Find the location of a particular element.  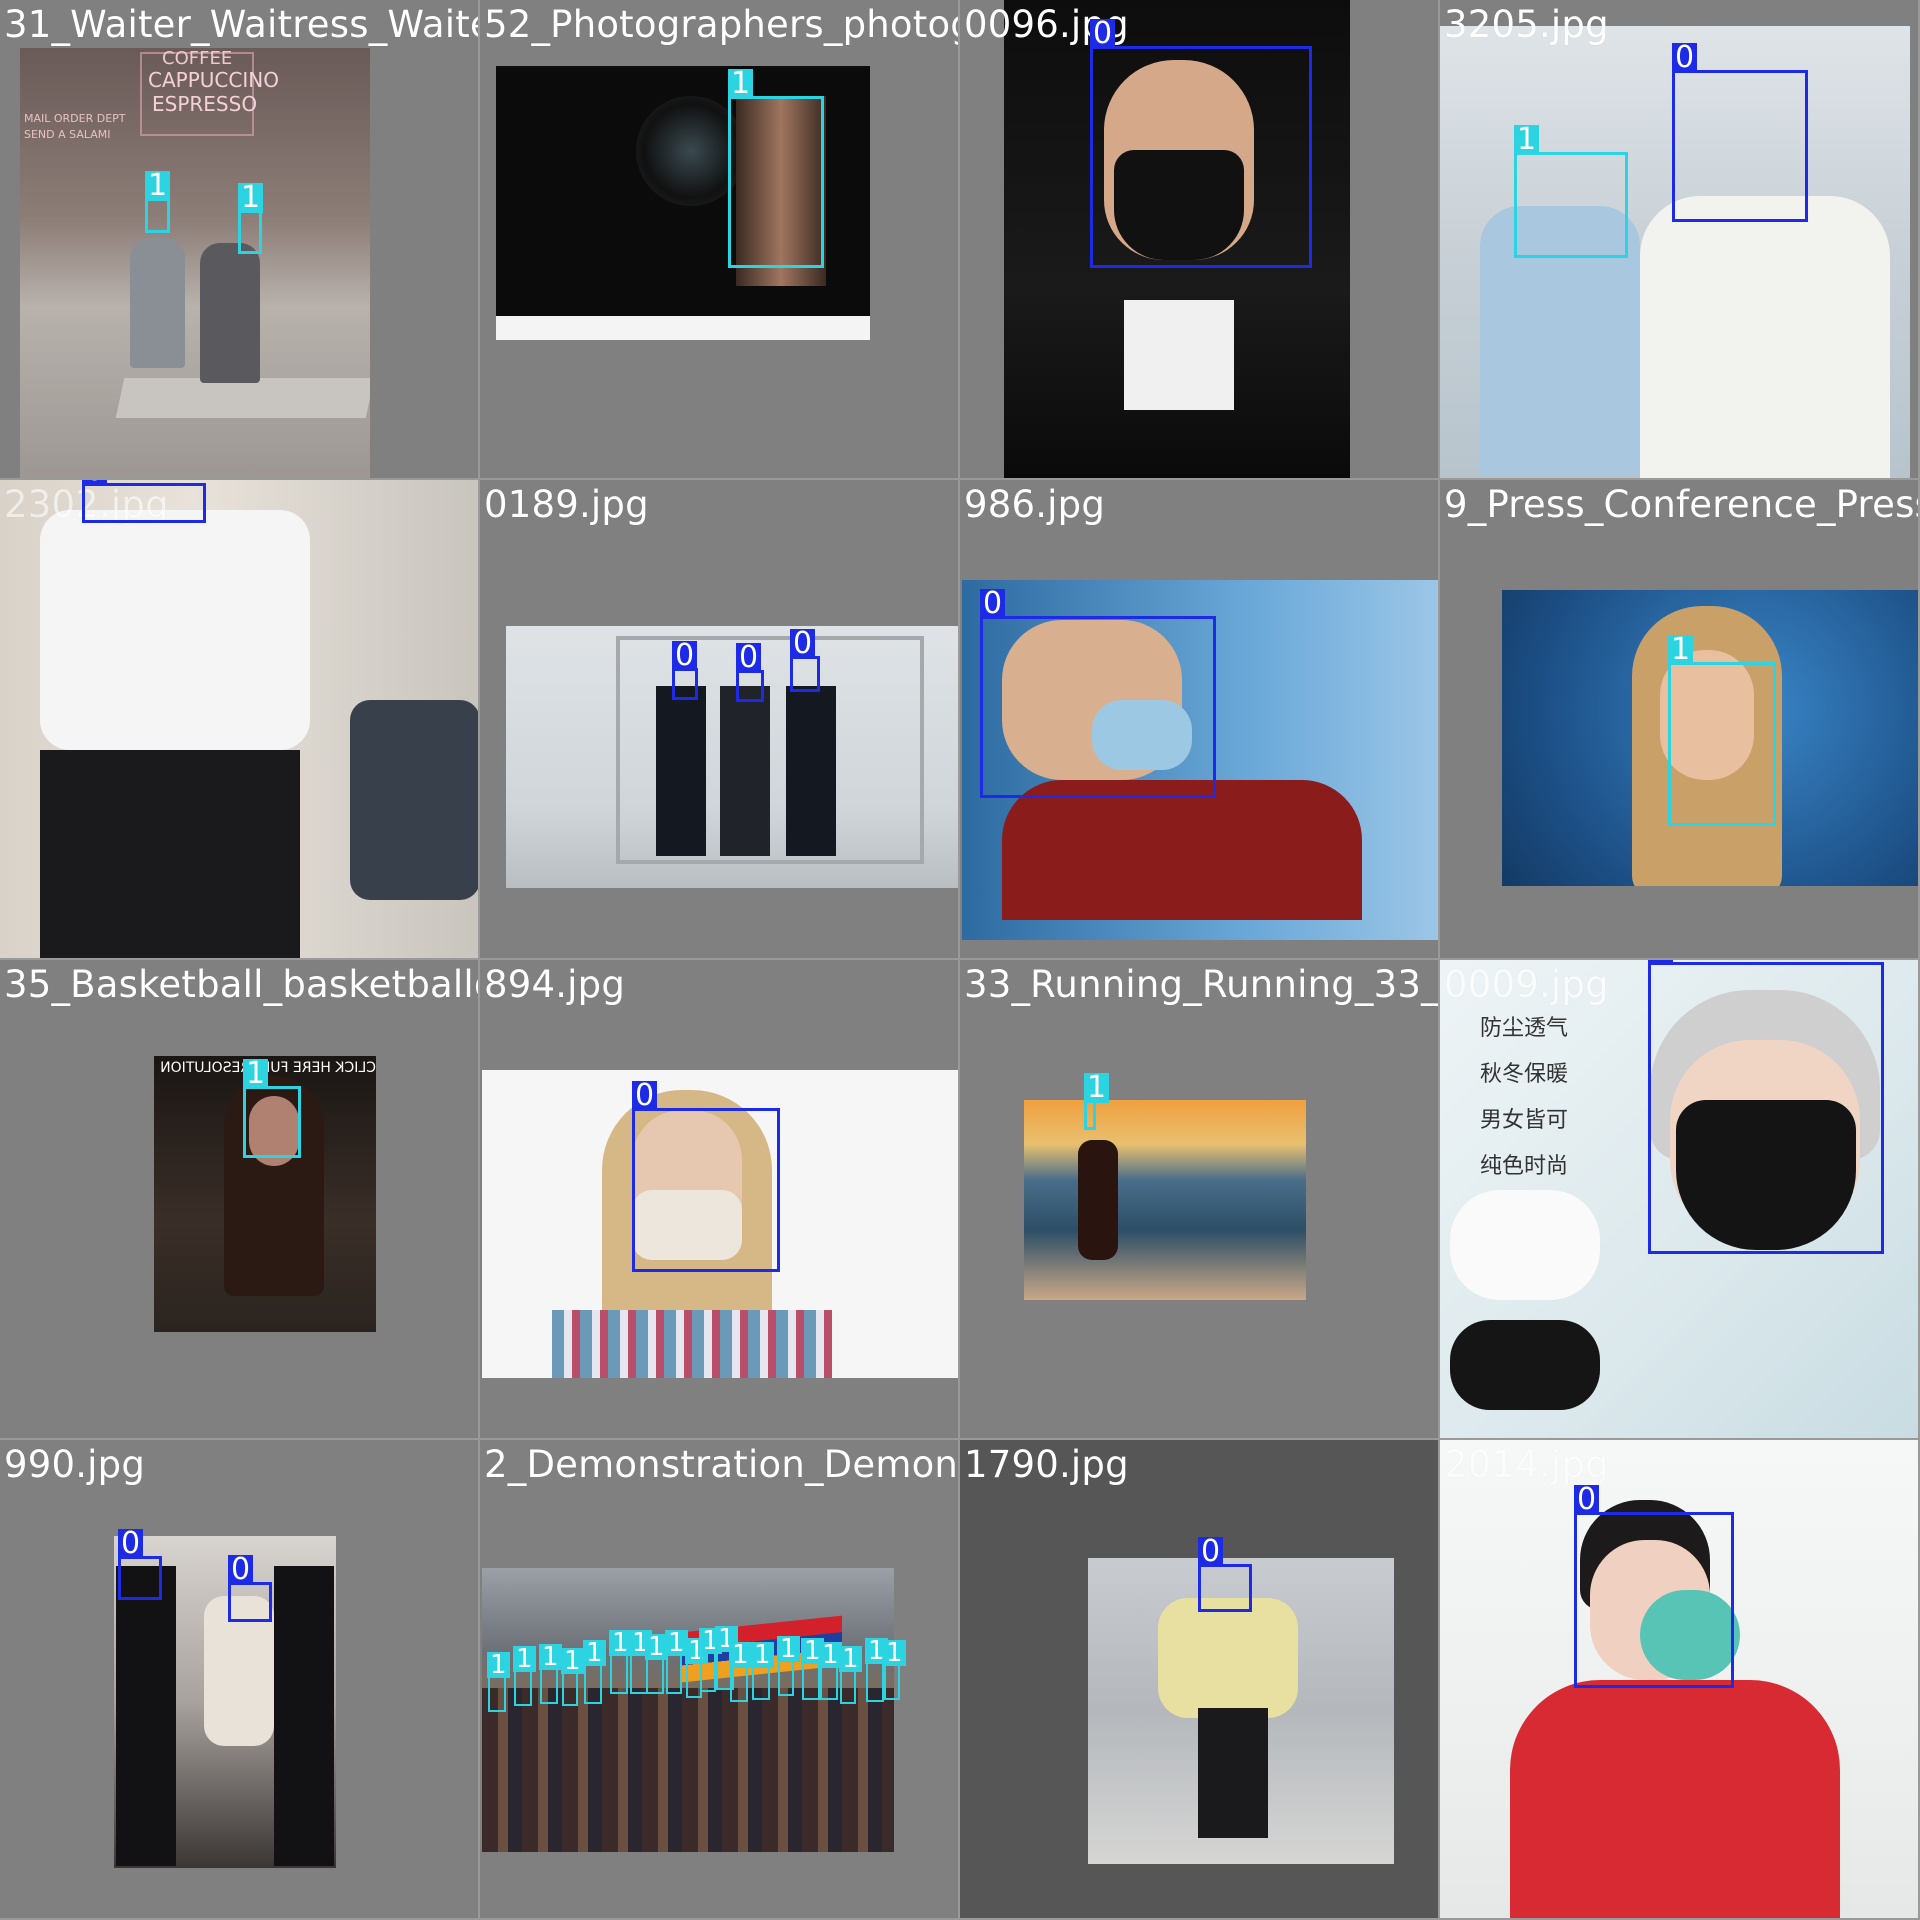

ad-text: 男女皆可 is located at coordinates (1524, 1120).